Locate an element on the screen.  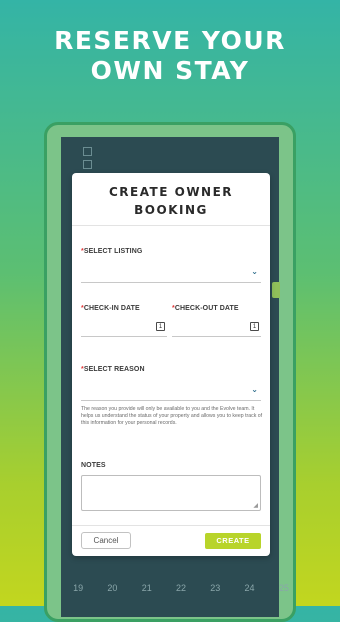
check-in-date-field: 1 is located at coordinates (124, 327).